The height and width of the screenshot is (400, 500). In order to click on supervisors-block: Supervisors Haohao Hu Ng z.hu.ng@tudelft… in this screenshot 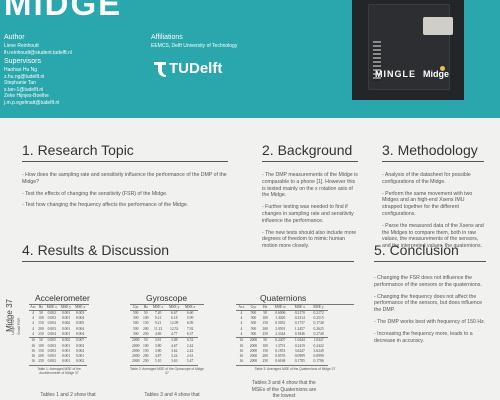, I will do `click(31, 81)`.